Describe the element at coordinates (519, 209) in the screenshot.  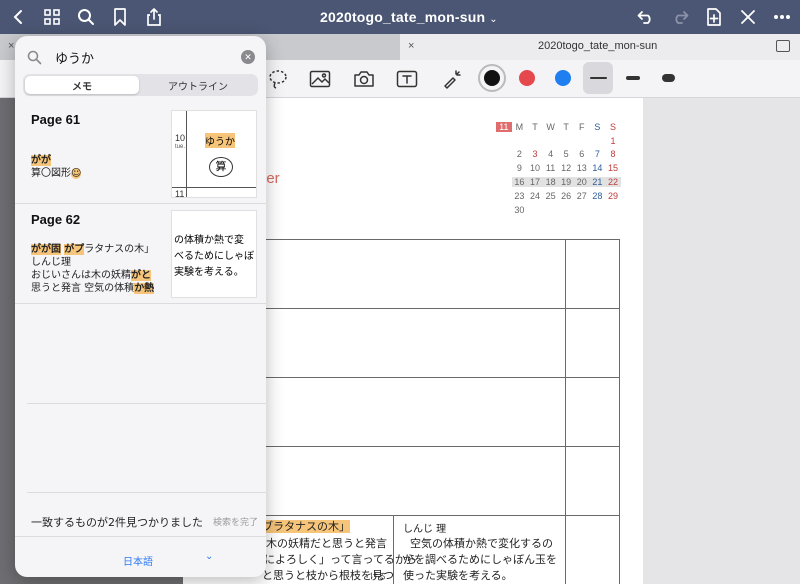
I see `calendar-week-row: 30` at that location.